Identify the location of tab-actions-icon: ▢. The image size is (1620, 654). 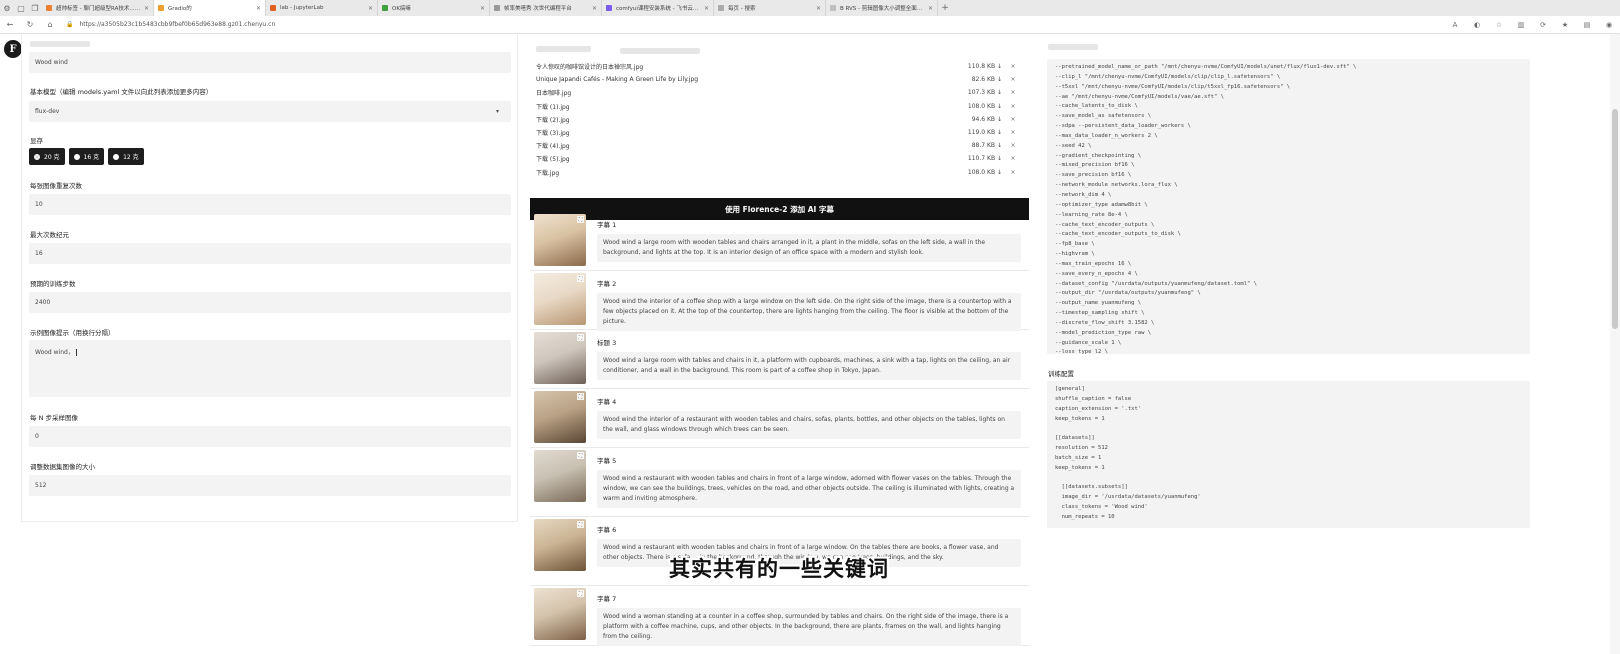
(21, 8).